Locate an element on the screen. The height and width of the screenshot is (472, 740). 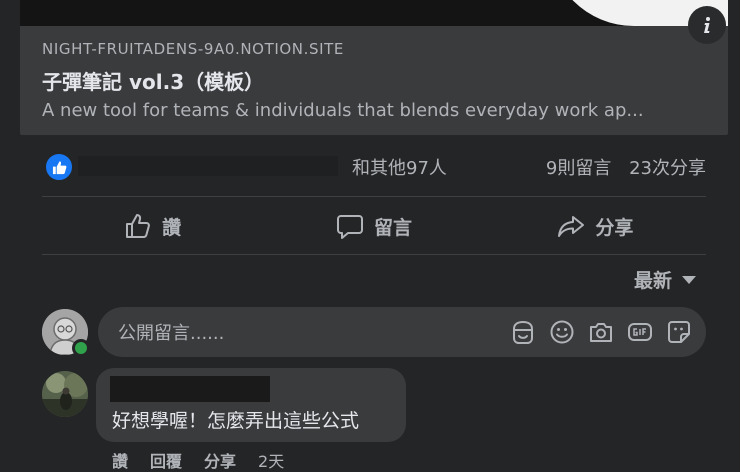
avatar-sticker-icon is located at coordinates (523, 332).